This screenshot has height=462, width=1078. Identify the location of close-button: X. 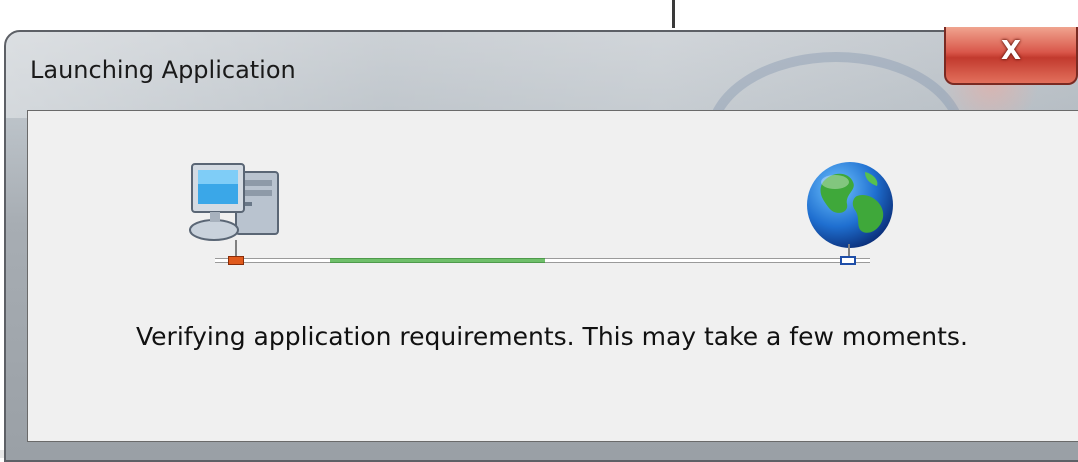
(1011, 56).